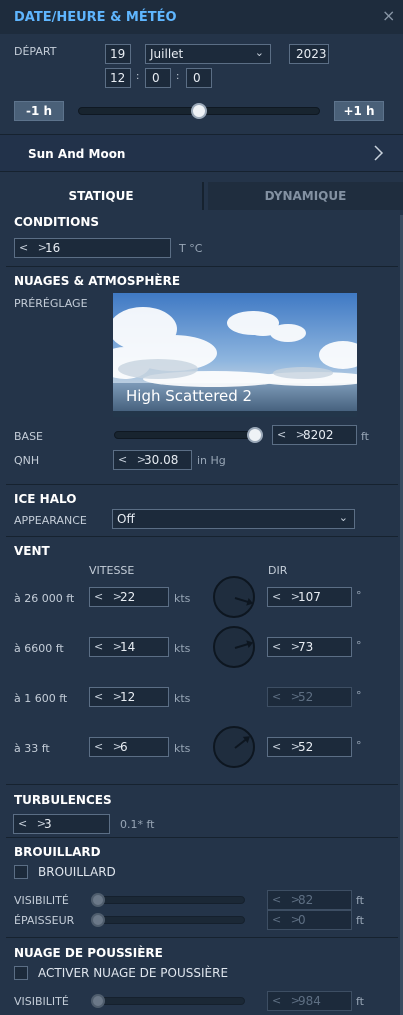 The height and width of the screenshot is (1015, 403). Describe the element at coordinates (45, 499) in the screenshot. I see `ice-halo-title: ICE HALO` at that location.